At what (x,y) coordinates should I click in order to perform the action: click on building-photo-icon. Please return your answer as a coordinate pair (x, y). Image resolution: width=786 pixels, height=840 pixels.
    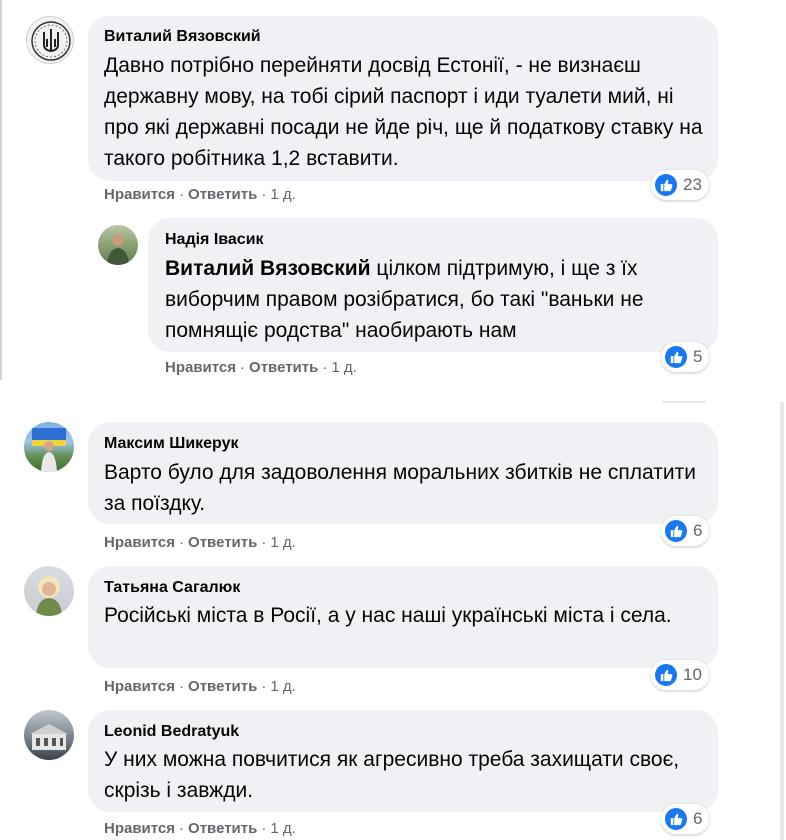
    Looking at the image, I should click on (49, 737).